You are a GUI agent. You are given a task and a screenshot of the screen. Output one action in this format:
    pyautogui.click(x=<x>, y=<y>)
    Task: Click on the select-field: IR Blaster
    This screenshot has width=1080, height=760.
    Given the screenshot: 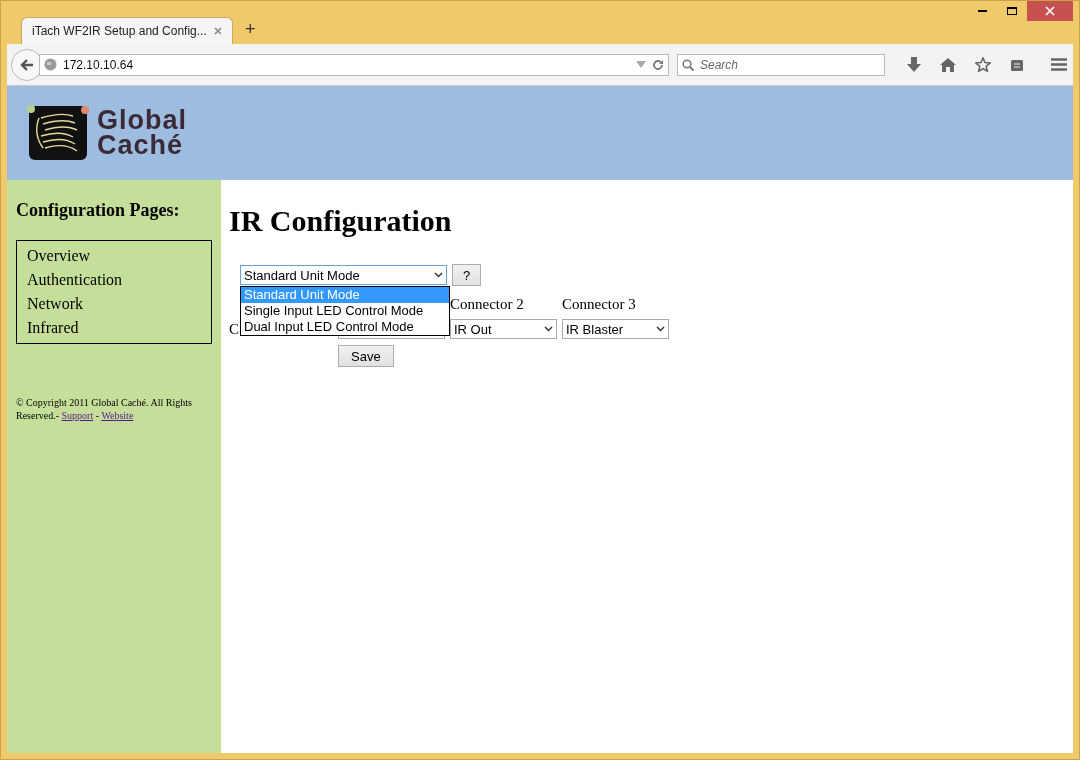 What is the action you would take?
    pyautogui.click(x=615, y=329)
    